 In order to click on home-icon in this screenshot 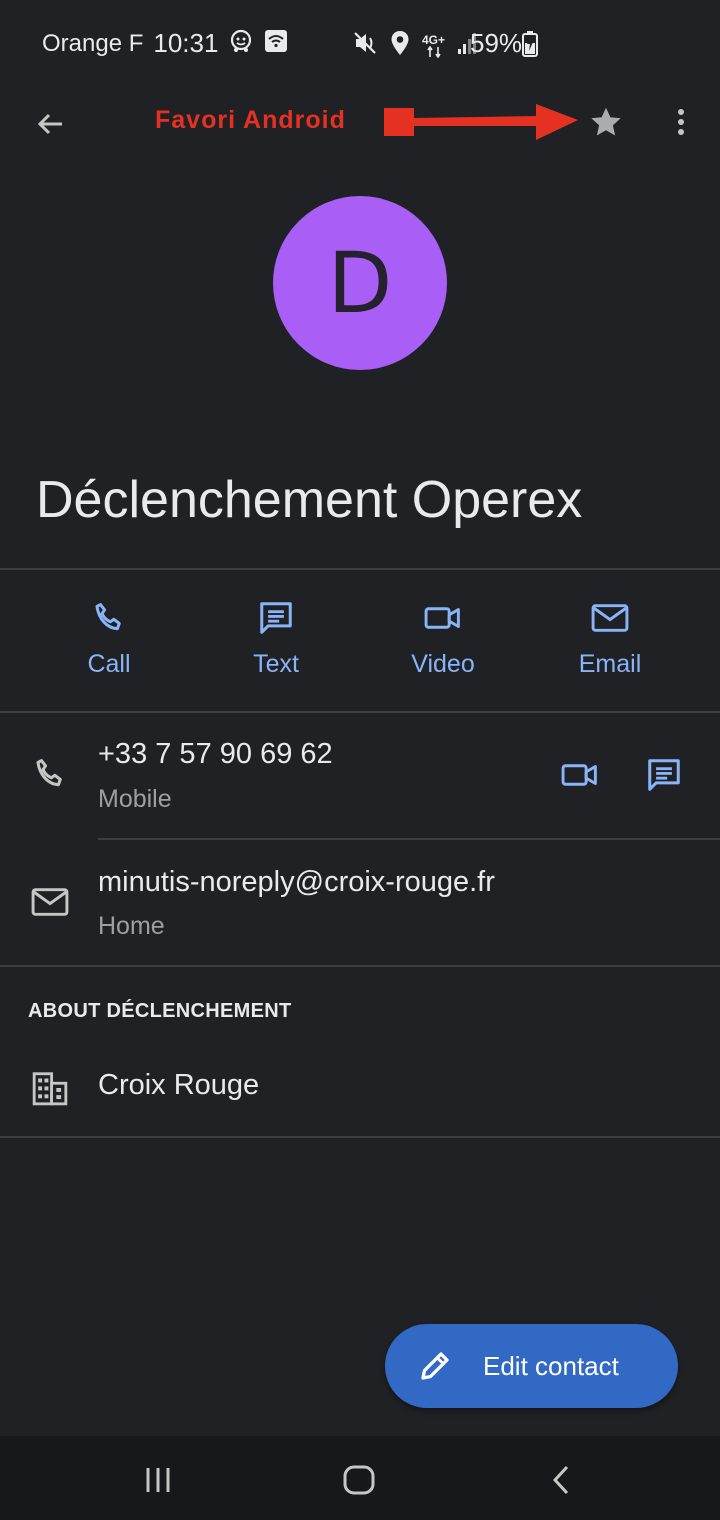, I will do `click(359, 1480)`.